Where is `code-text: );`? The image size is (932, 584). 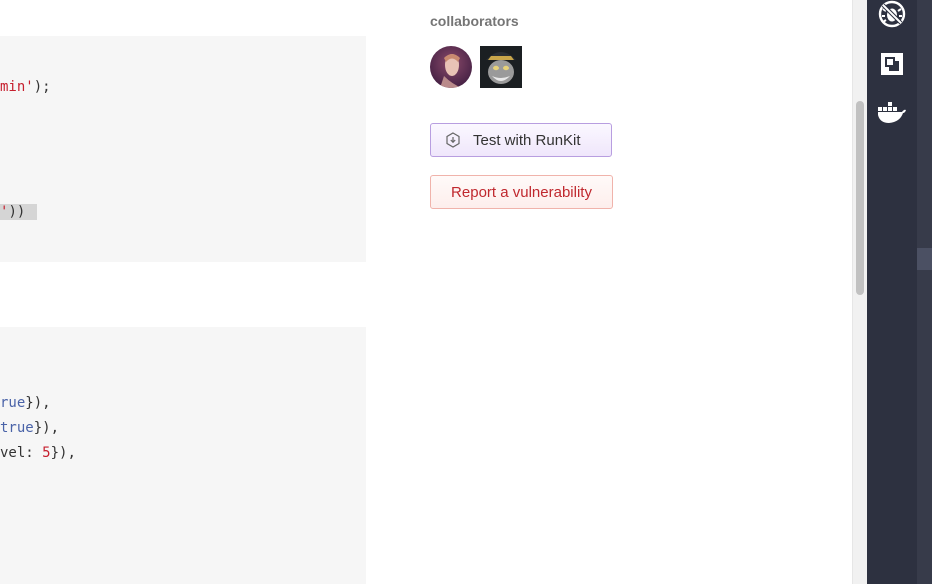
code-text: ); is located at coordinates (42, 87).